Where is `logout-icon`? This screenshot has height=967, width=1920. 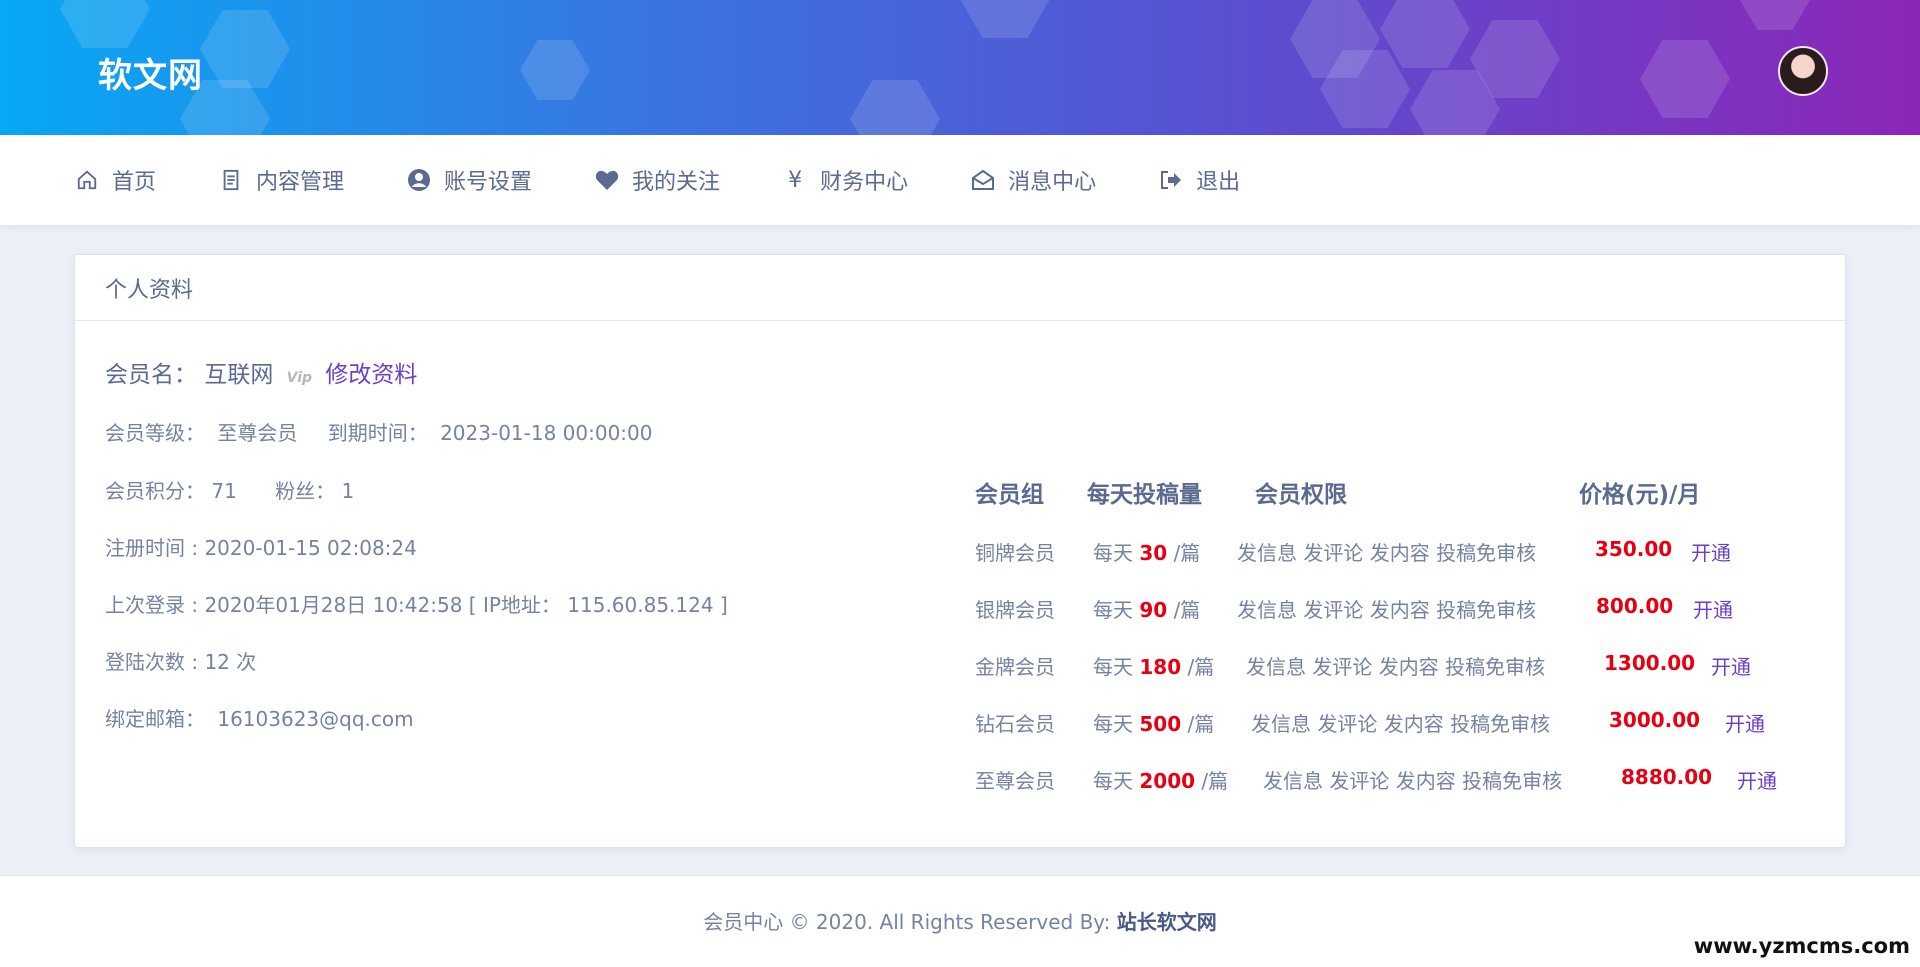
logout-icon is located at coordinates (1171, 180).